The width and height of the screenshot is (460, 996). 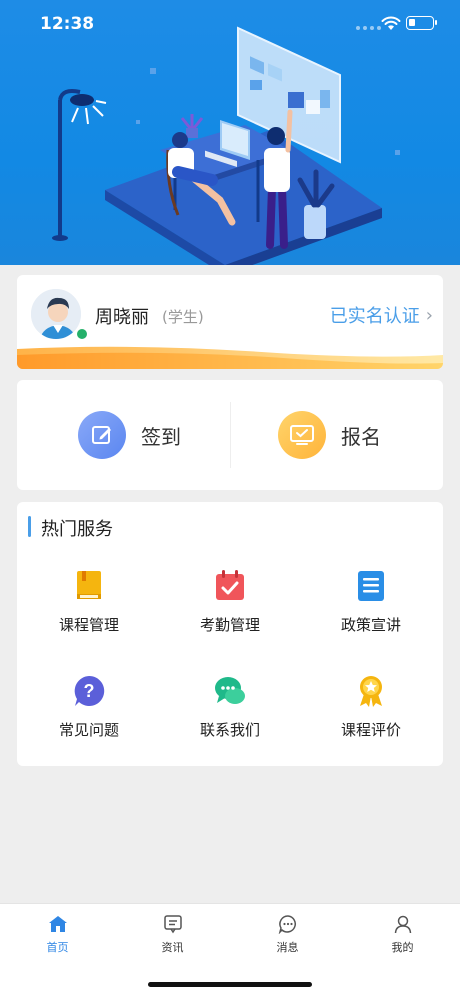 I want to click on section-title: 热门服务, so click(x=77, y=529).